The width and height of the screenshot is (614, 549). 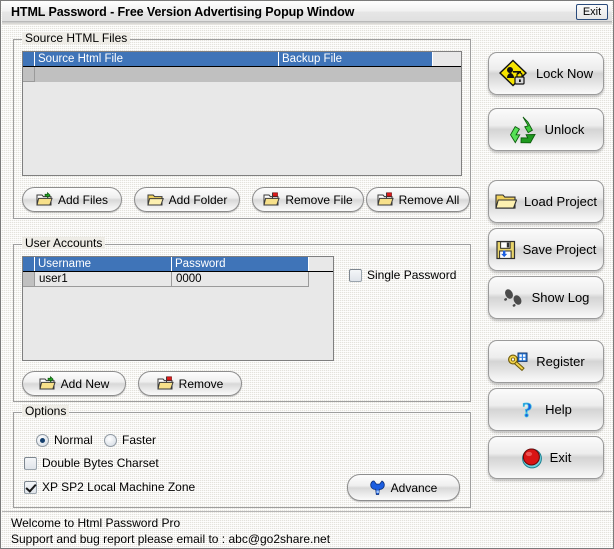 I want to click on wrench-icon, so click(x=377, y=487).